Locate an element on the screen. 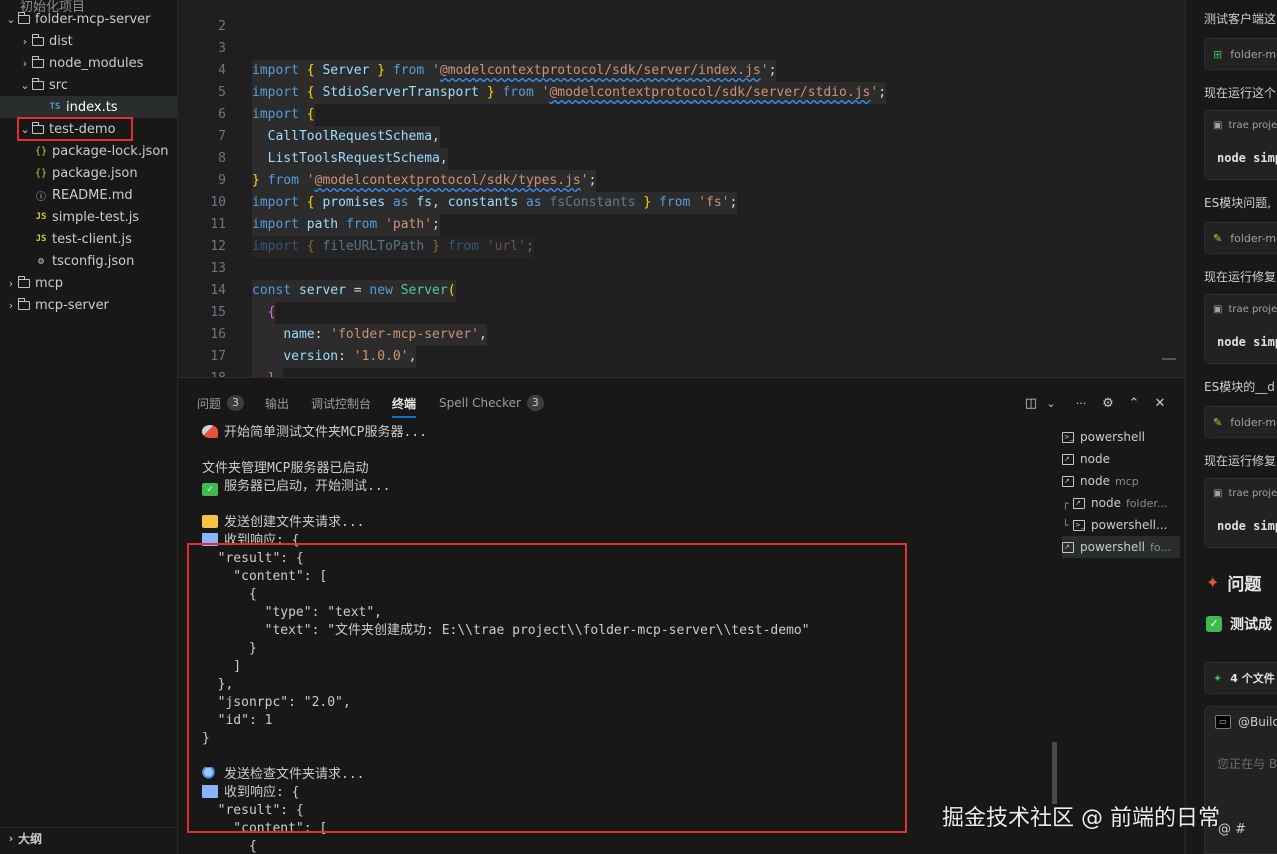 The height and width of the screenshot is (854, 1277). tab-debug-console: 调试控制台 is located at coordinates (341, 403).